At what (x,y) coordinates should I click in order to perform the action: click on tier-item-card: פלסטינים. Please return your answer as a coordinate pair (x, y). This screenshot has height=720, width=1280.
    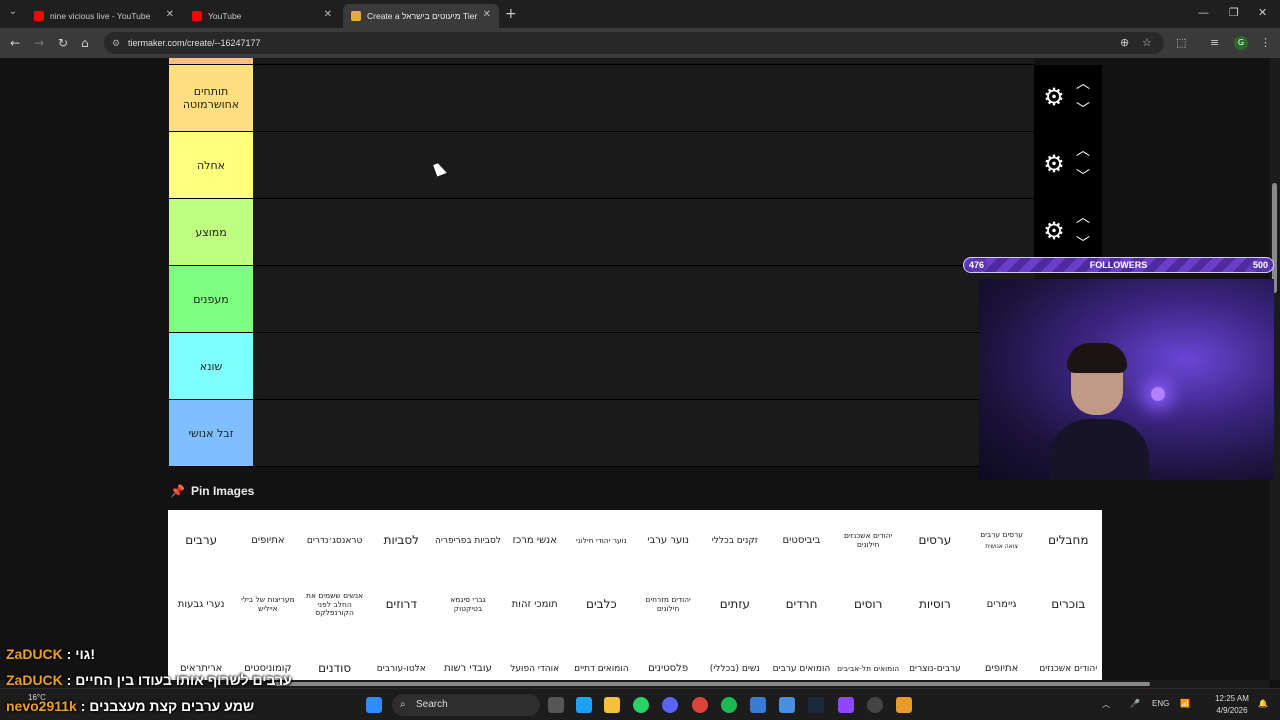
    Looking at the image, I should click on (668, 659).